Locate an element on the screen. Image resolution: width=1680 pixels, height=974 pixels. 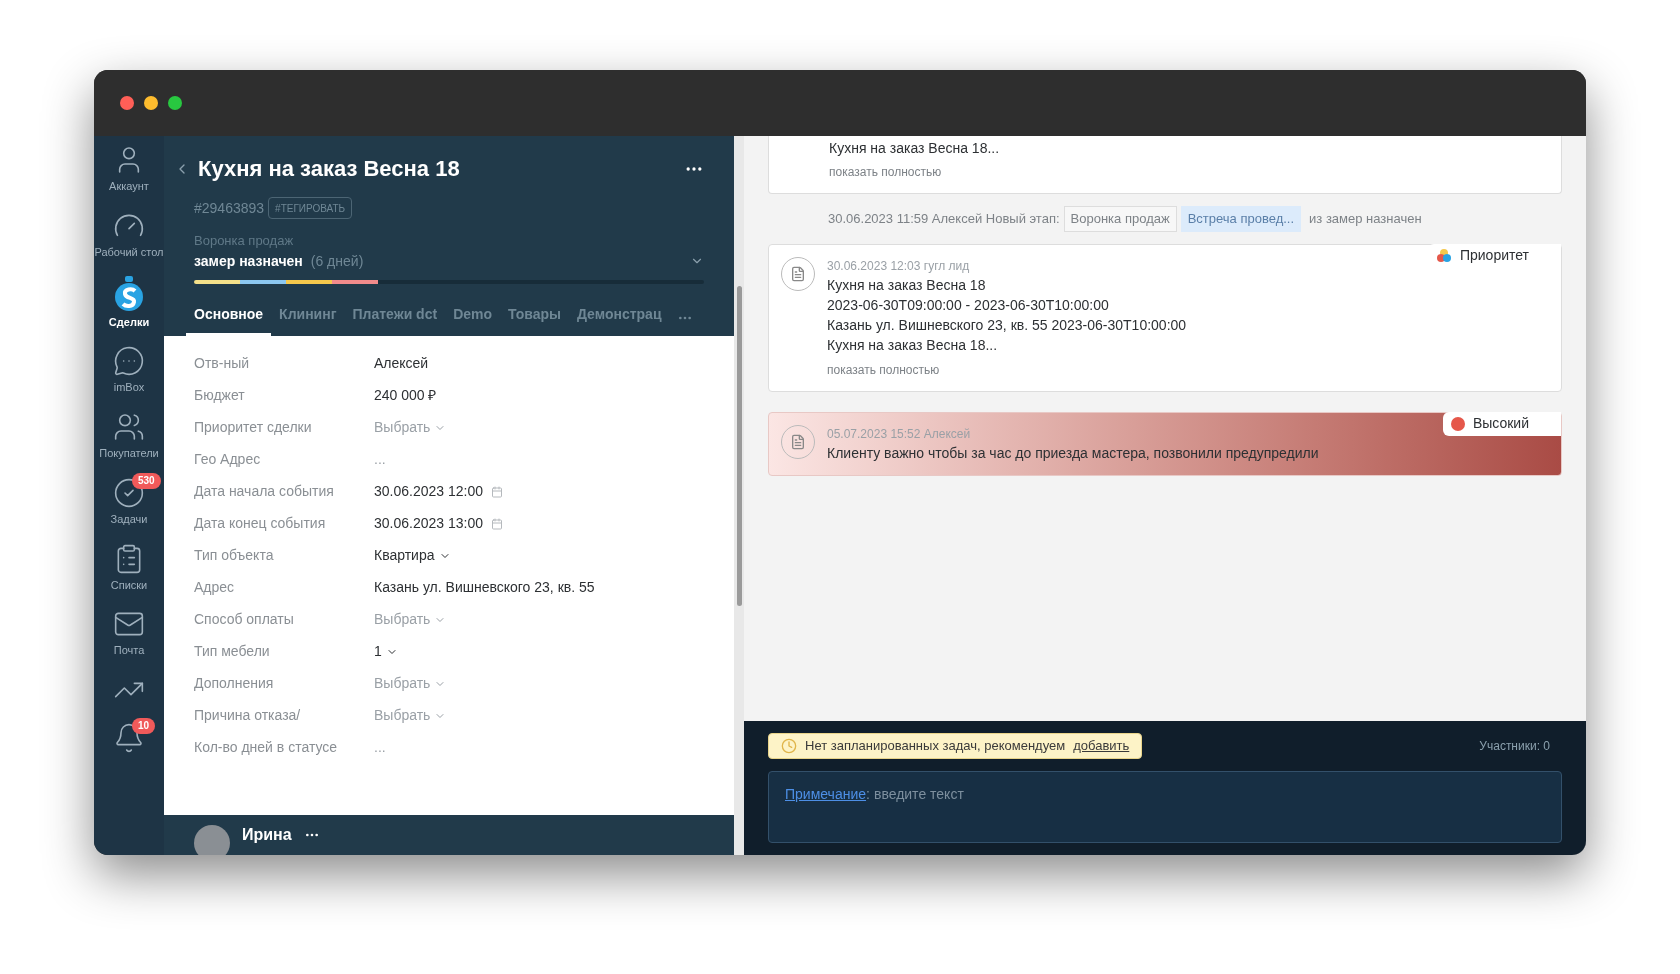
field-value: Алексей is located at coordinates (401, 363).